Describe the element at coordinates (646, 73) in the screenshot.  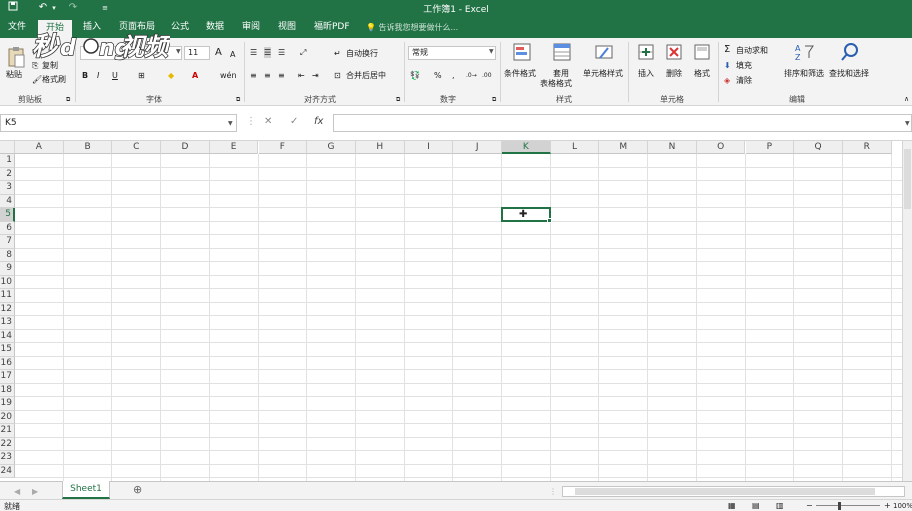
I see `insert-button: 插入` at that location.